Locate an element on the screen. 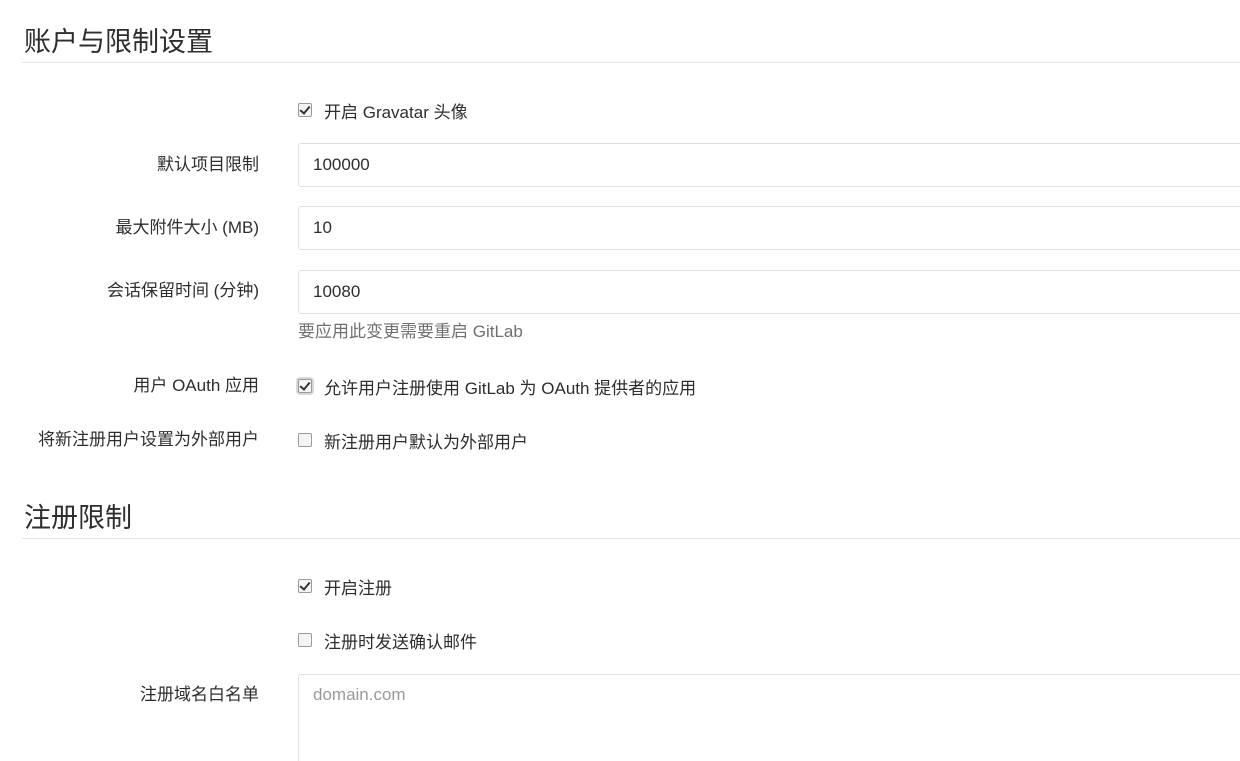 The image size is (1240, 761). send-confirmation-checkbox-label: 注册时发送确认邮件 is located at coordinates (400, 640).